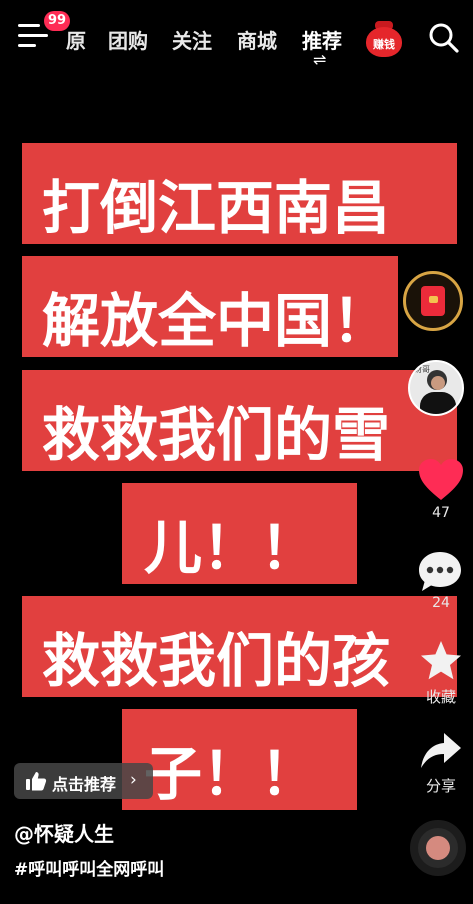 The width and height of the screenshot is (473, 904). What do you see at coordinates (239, 759) in the screenshot?
I see `caption-line-6: 子！！` at bounding box center [239, 759].